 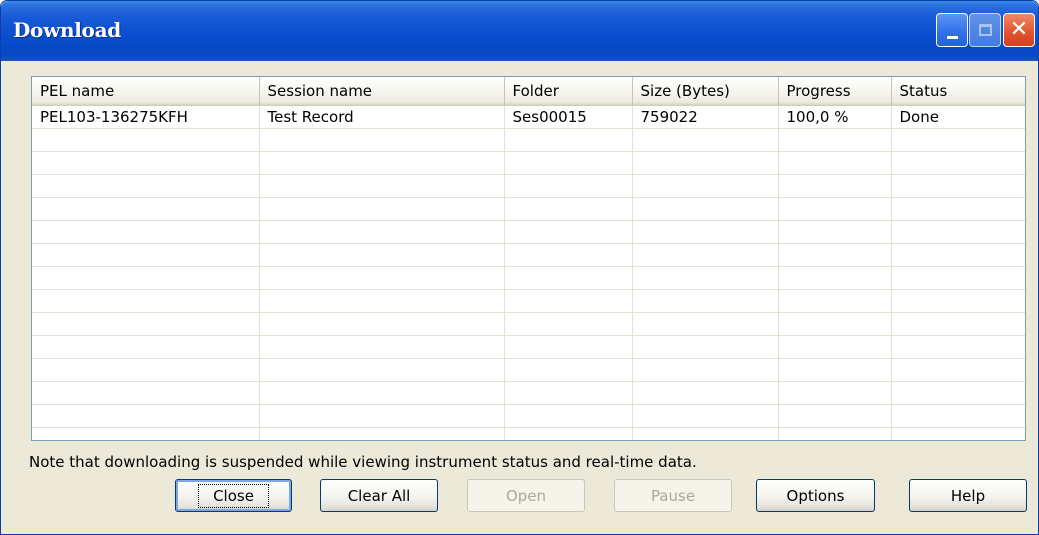 What do you see at coordinates (673, 495) in the screenshot?
I see `pause-button: Pause` at bounding box center [673, 495].